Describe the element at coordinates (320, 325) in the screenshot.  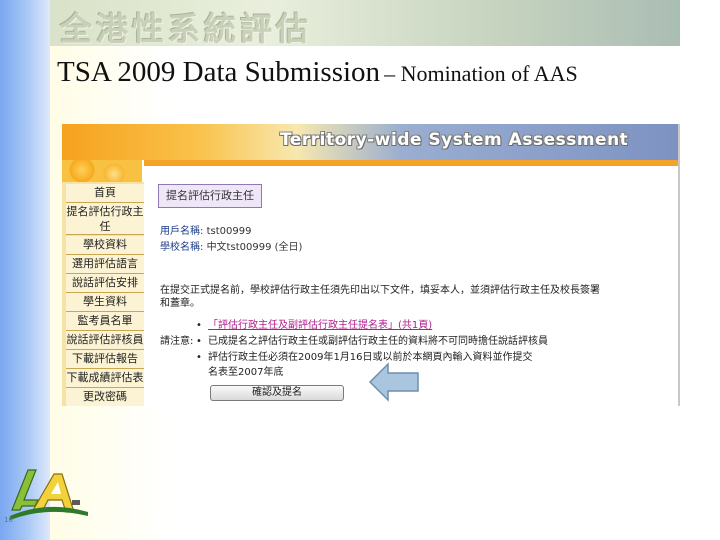
I see `nomination-form-link: 「評估行政主任及副評估行政主任提名表」(共1頁)` at that location.